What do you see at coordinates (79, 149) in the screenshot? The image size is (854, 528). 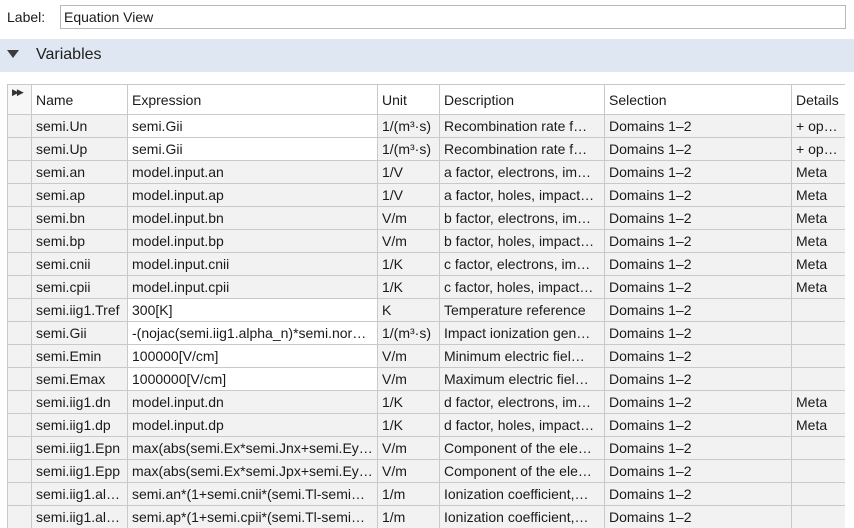 I see `cell-name: semi.Up` at bounding box center [79, 149].